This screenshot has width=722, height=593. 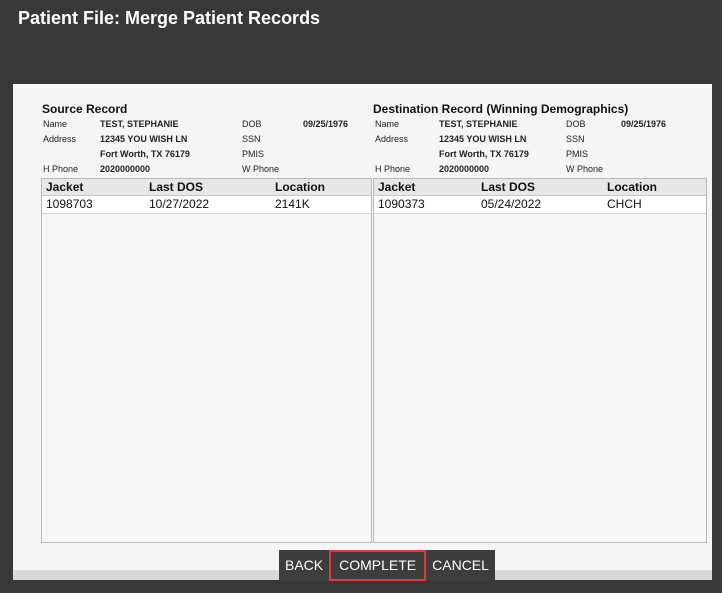 What do you see at coordinates (169, 18) in the screenshot?
I see `page-title: Patient File: Merge Patient Records` at bounding box center [169, 18].